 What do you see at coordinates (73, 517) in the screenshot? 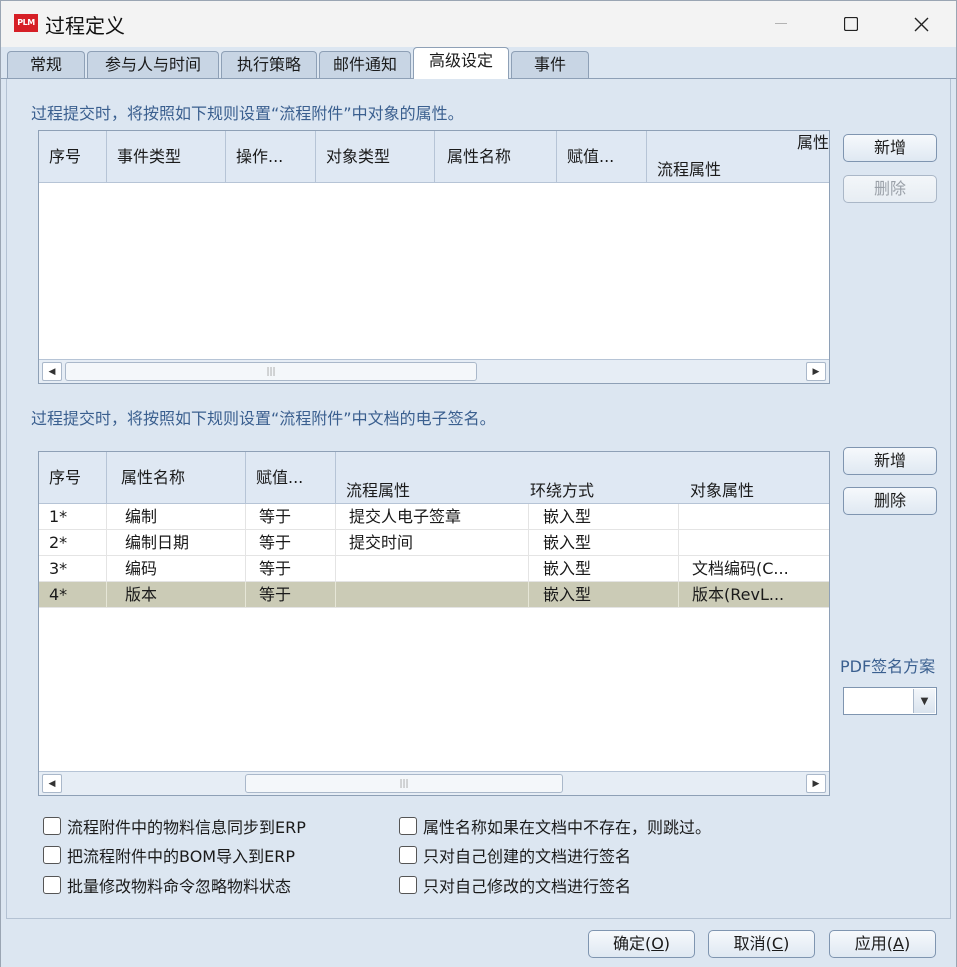
I see `cell-index: 1*` at bounding box center [73, 517].